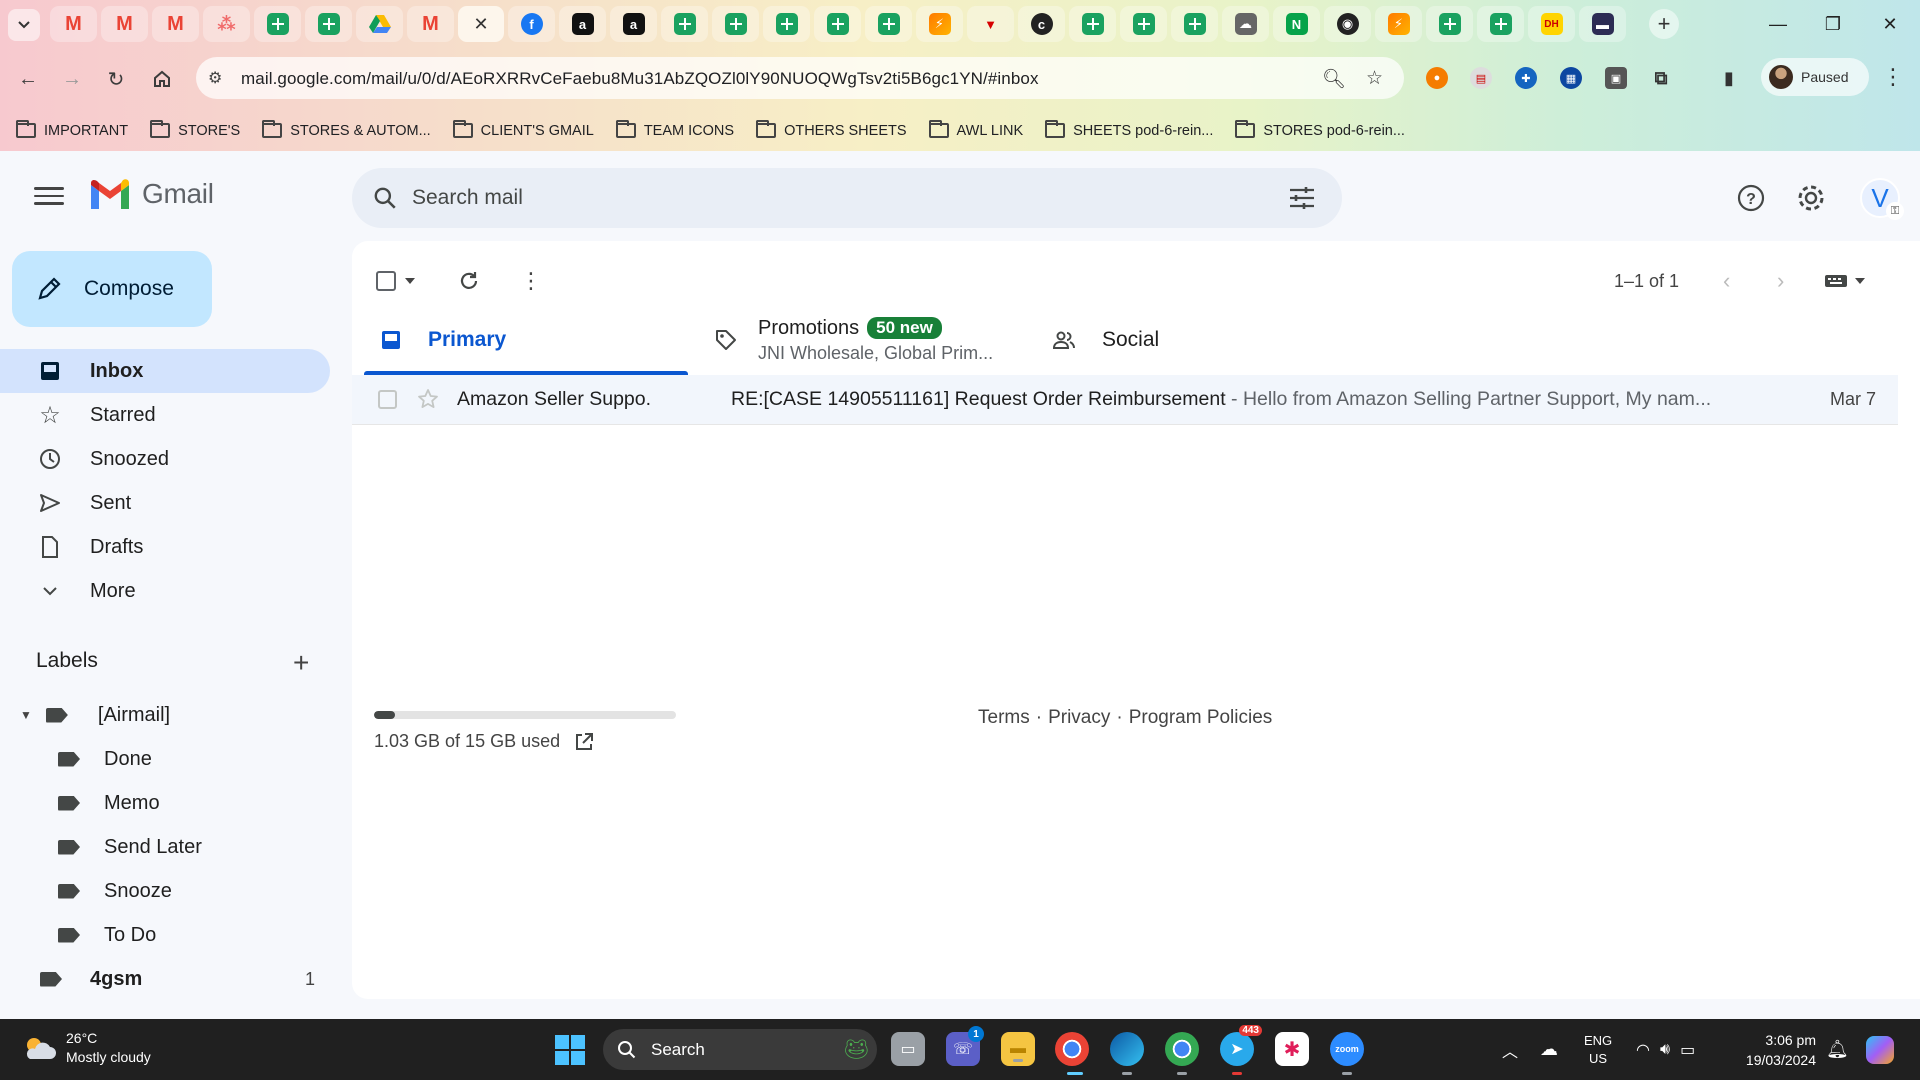  Describe the element at coordinates (1182, 1053) in the screenshot. I see `chrome-profile-button` at that location.